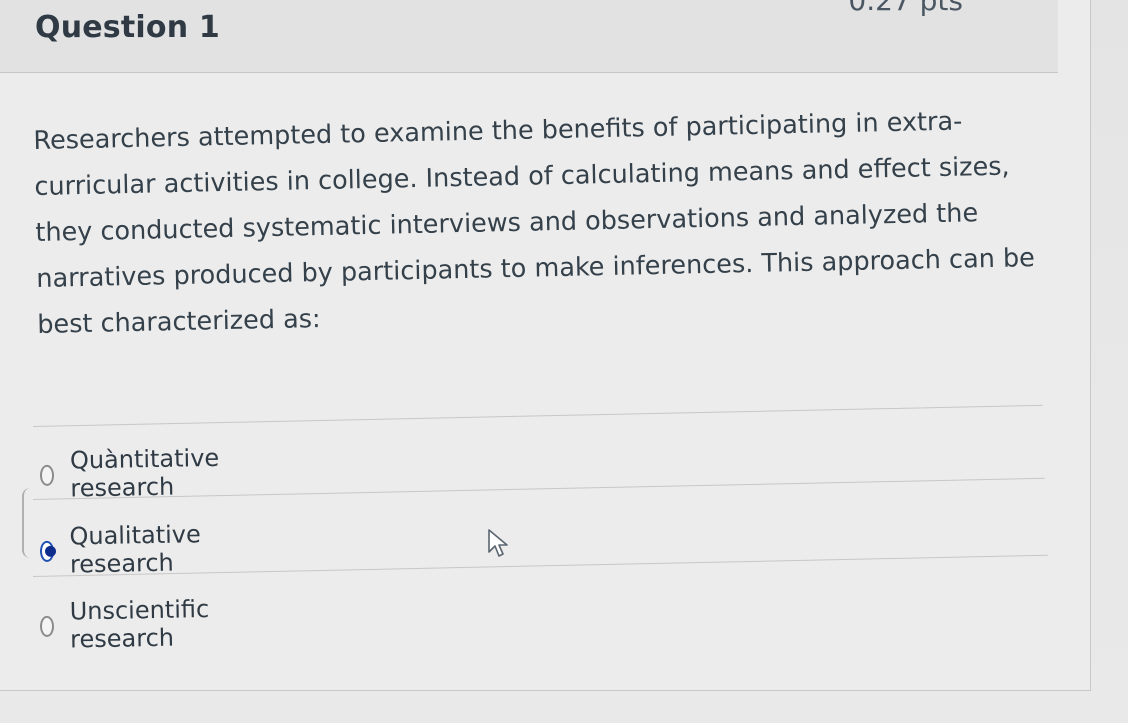 Image resolution: width=1128 pixels, height=723 pixels. I want to click on radio-button-selected, so click(46, 551).